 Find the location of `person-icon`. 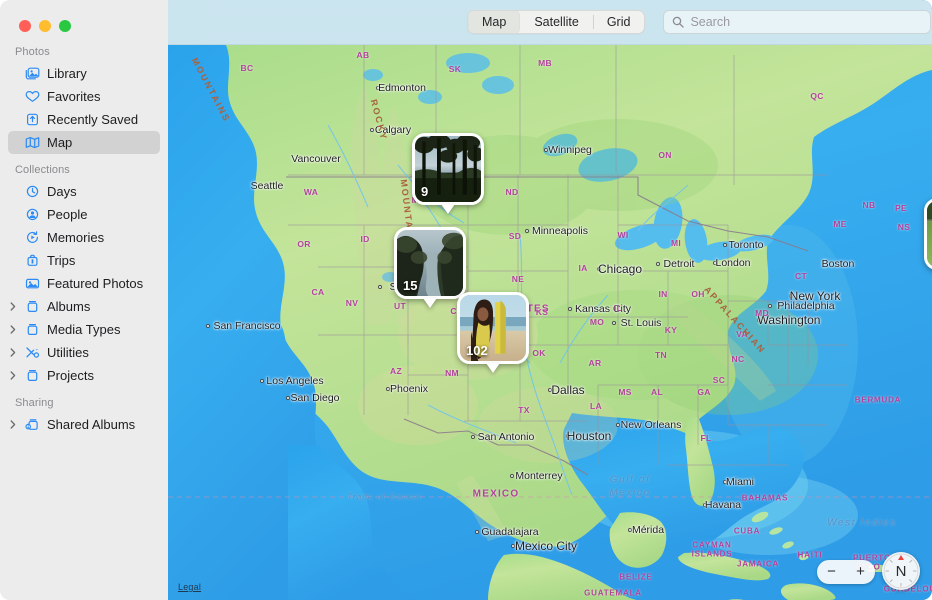

person-icon is located at coordinates (32, 215).